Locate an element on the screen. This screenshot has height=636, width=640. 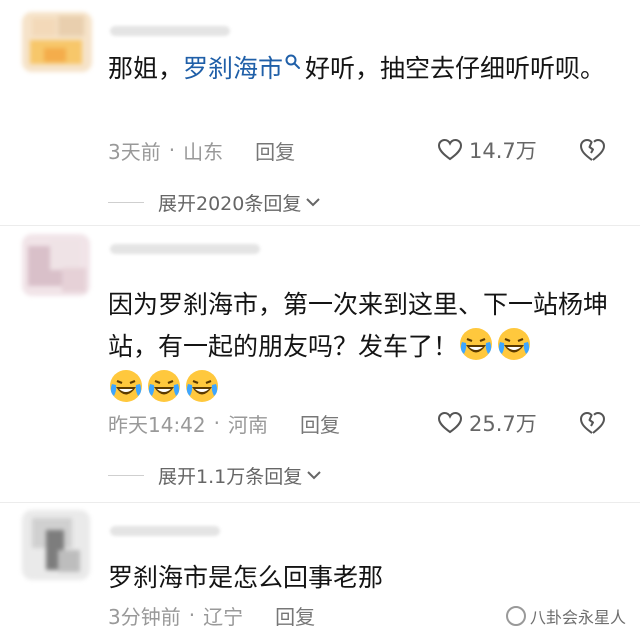
search-link: 罗刹海市 is located at coordinates (244, 68).